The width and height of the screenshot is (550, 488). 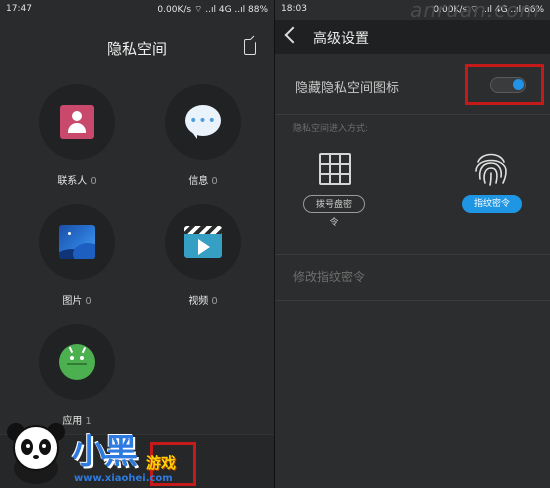 What do you see at coordinates (77, 301) in the screenshot?
I see `app-label: 图片 0` at bounding box center [77, 301].